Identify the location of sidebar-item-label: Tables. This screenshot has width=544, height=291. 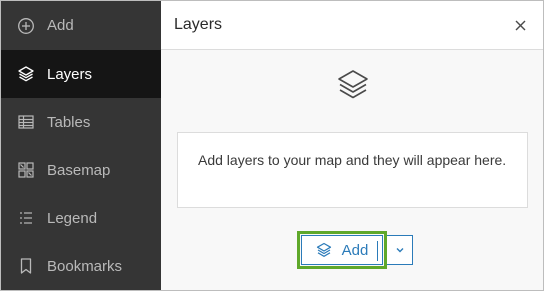
(69, 122).